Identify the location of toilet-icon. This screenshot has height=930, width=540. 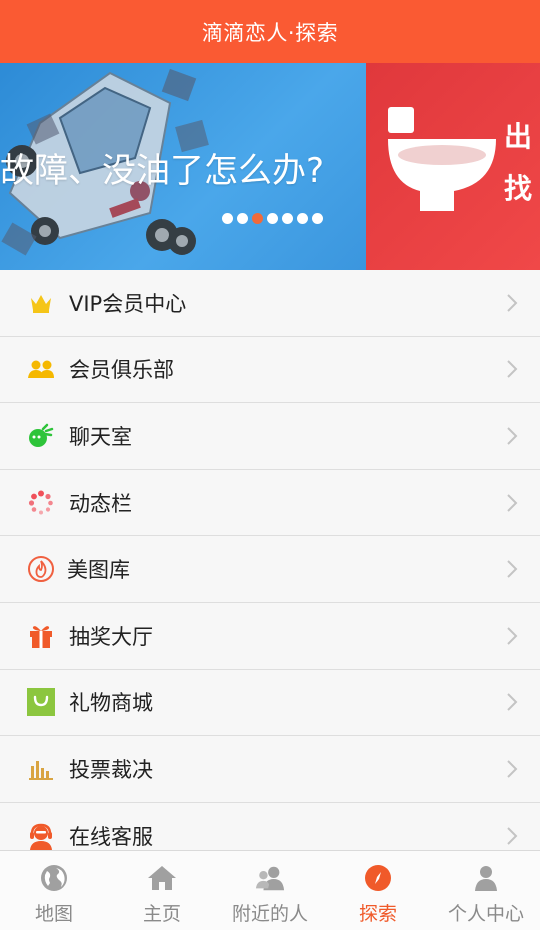
(442, 159).